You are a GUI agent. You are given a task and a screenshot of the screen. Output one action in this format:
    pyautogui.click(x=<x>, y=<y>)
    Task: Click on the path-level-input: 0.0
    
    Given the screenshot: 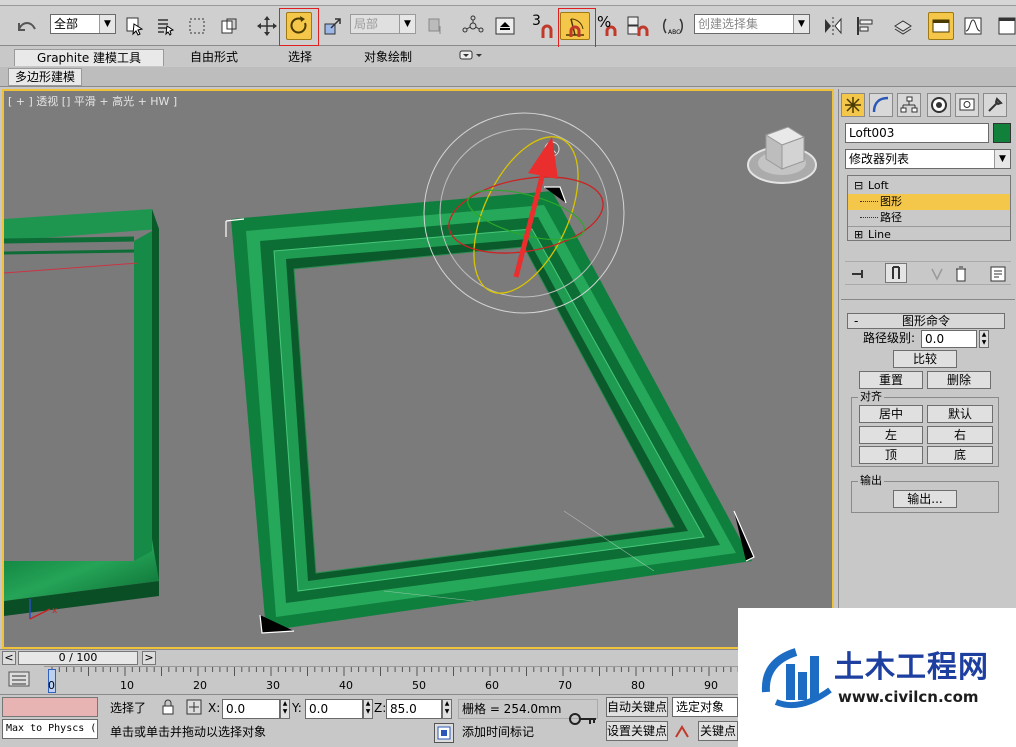 What is the action you would take?
    pyautogui.click(x=949, y=339)
    